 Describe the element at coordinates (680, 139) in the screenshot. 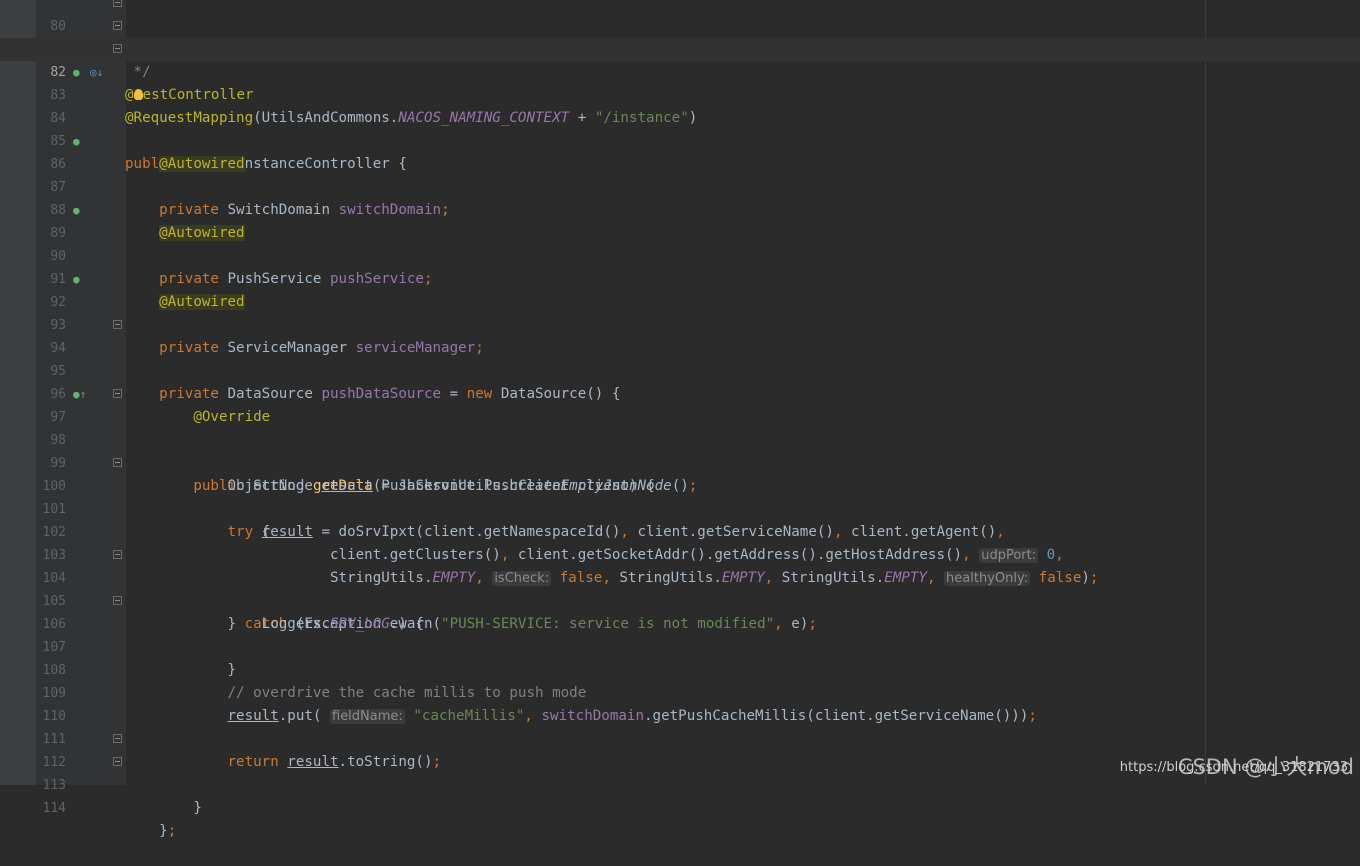

I see `code-line: 85 @Autowired` at that location.